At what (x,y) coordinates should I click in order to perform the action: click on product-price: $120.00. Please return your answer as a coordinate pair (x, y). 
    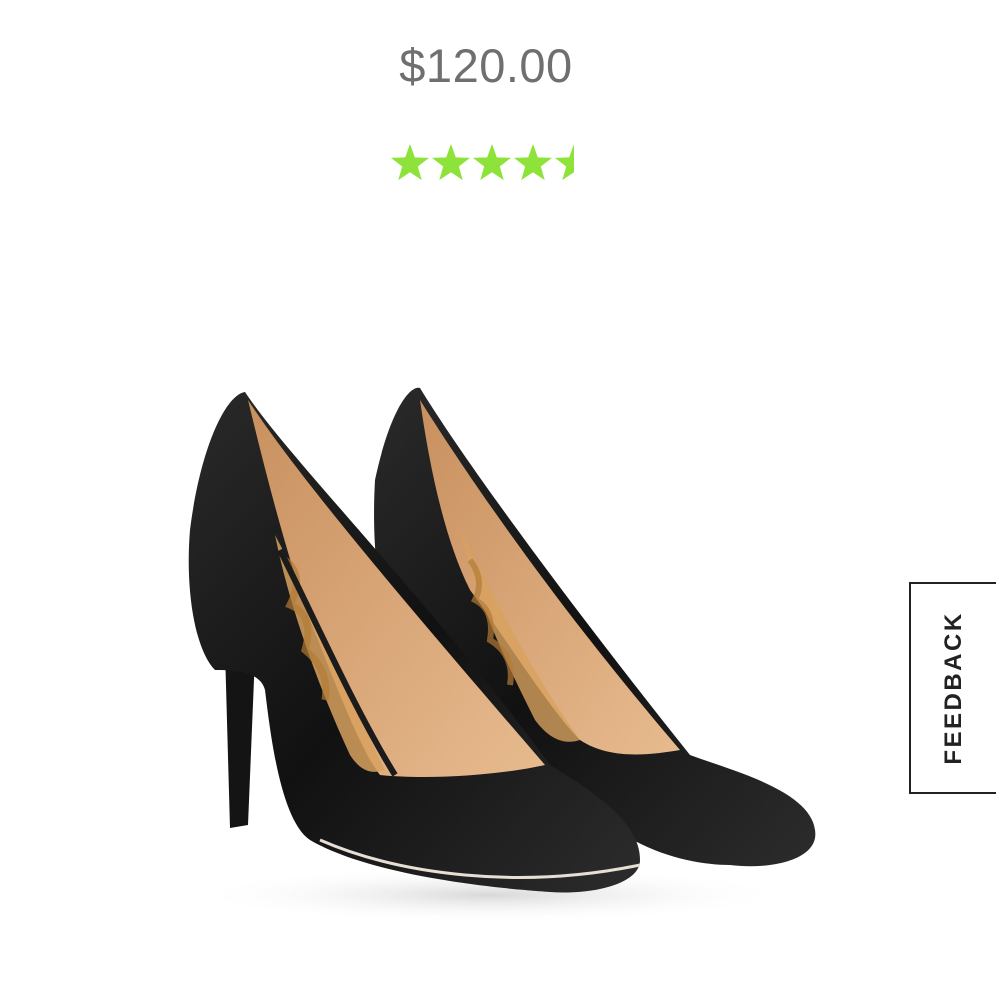
    Looking at the image, I should click on (486, 65).